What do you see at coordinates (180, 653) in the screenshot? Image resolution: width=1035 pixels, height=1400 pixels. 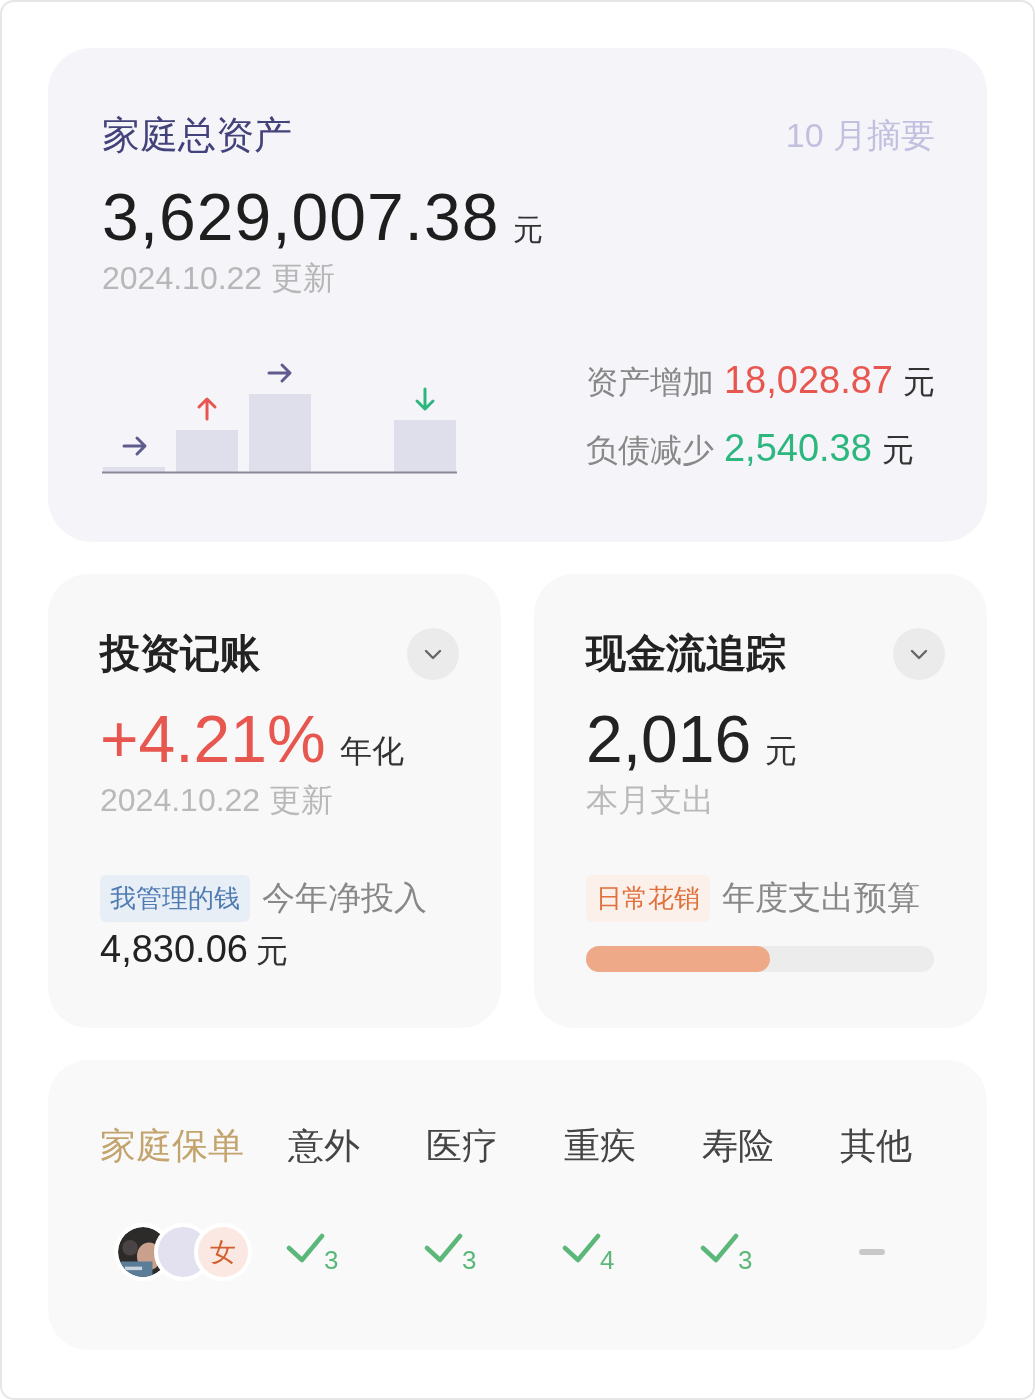 I see `card-title: 投资记账` at bounding box center [180, 653].